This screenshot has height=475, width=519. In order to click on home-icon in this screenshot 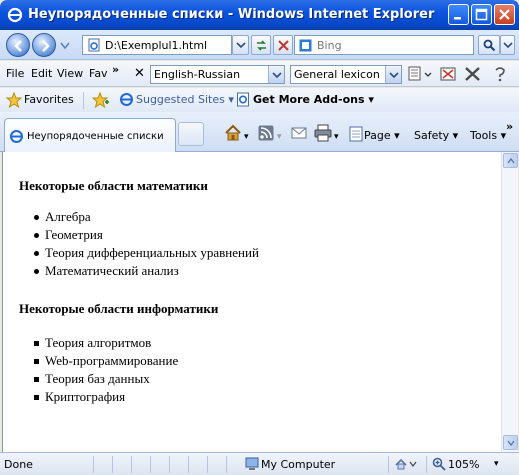, I will do `click(233, 133)`.